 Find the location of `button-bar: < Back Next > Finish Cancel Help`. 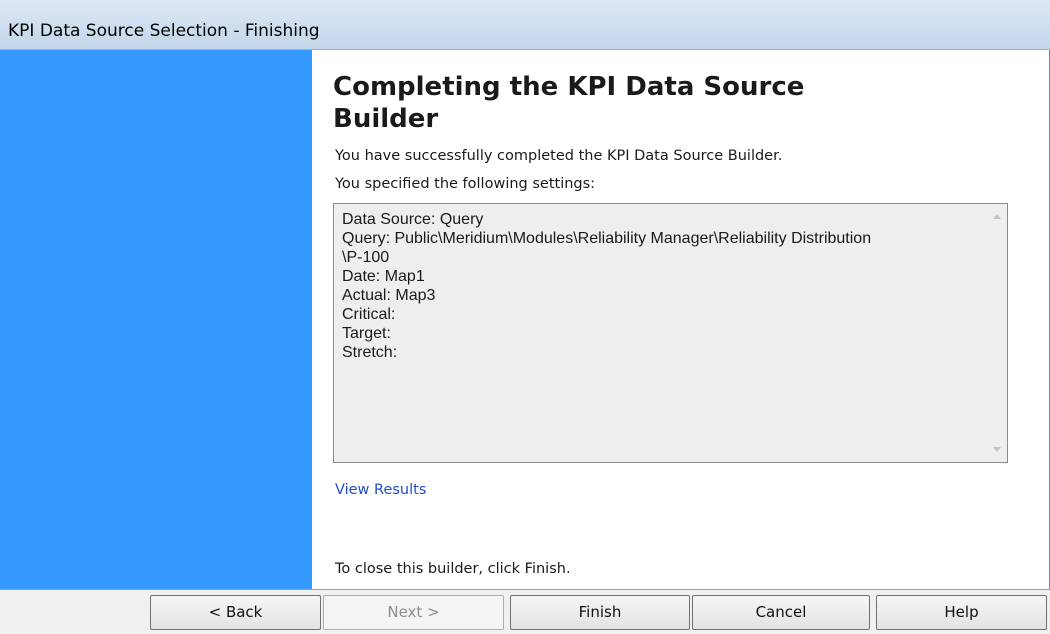

button-bar: < Back Next > Finish Cancel Help is located at coordinates (525, 611).